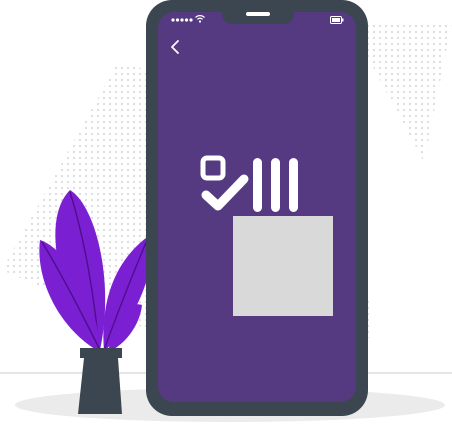 This screenshot has width=452, height=432. What do you see at coordinates (100, 381) in the screenshot?
I see `plant-pot` at bounding box center [100, 381].